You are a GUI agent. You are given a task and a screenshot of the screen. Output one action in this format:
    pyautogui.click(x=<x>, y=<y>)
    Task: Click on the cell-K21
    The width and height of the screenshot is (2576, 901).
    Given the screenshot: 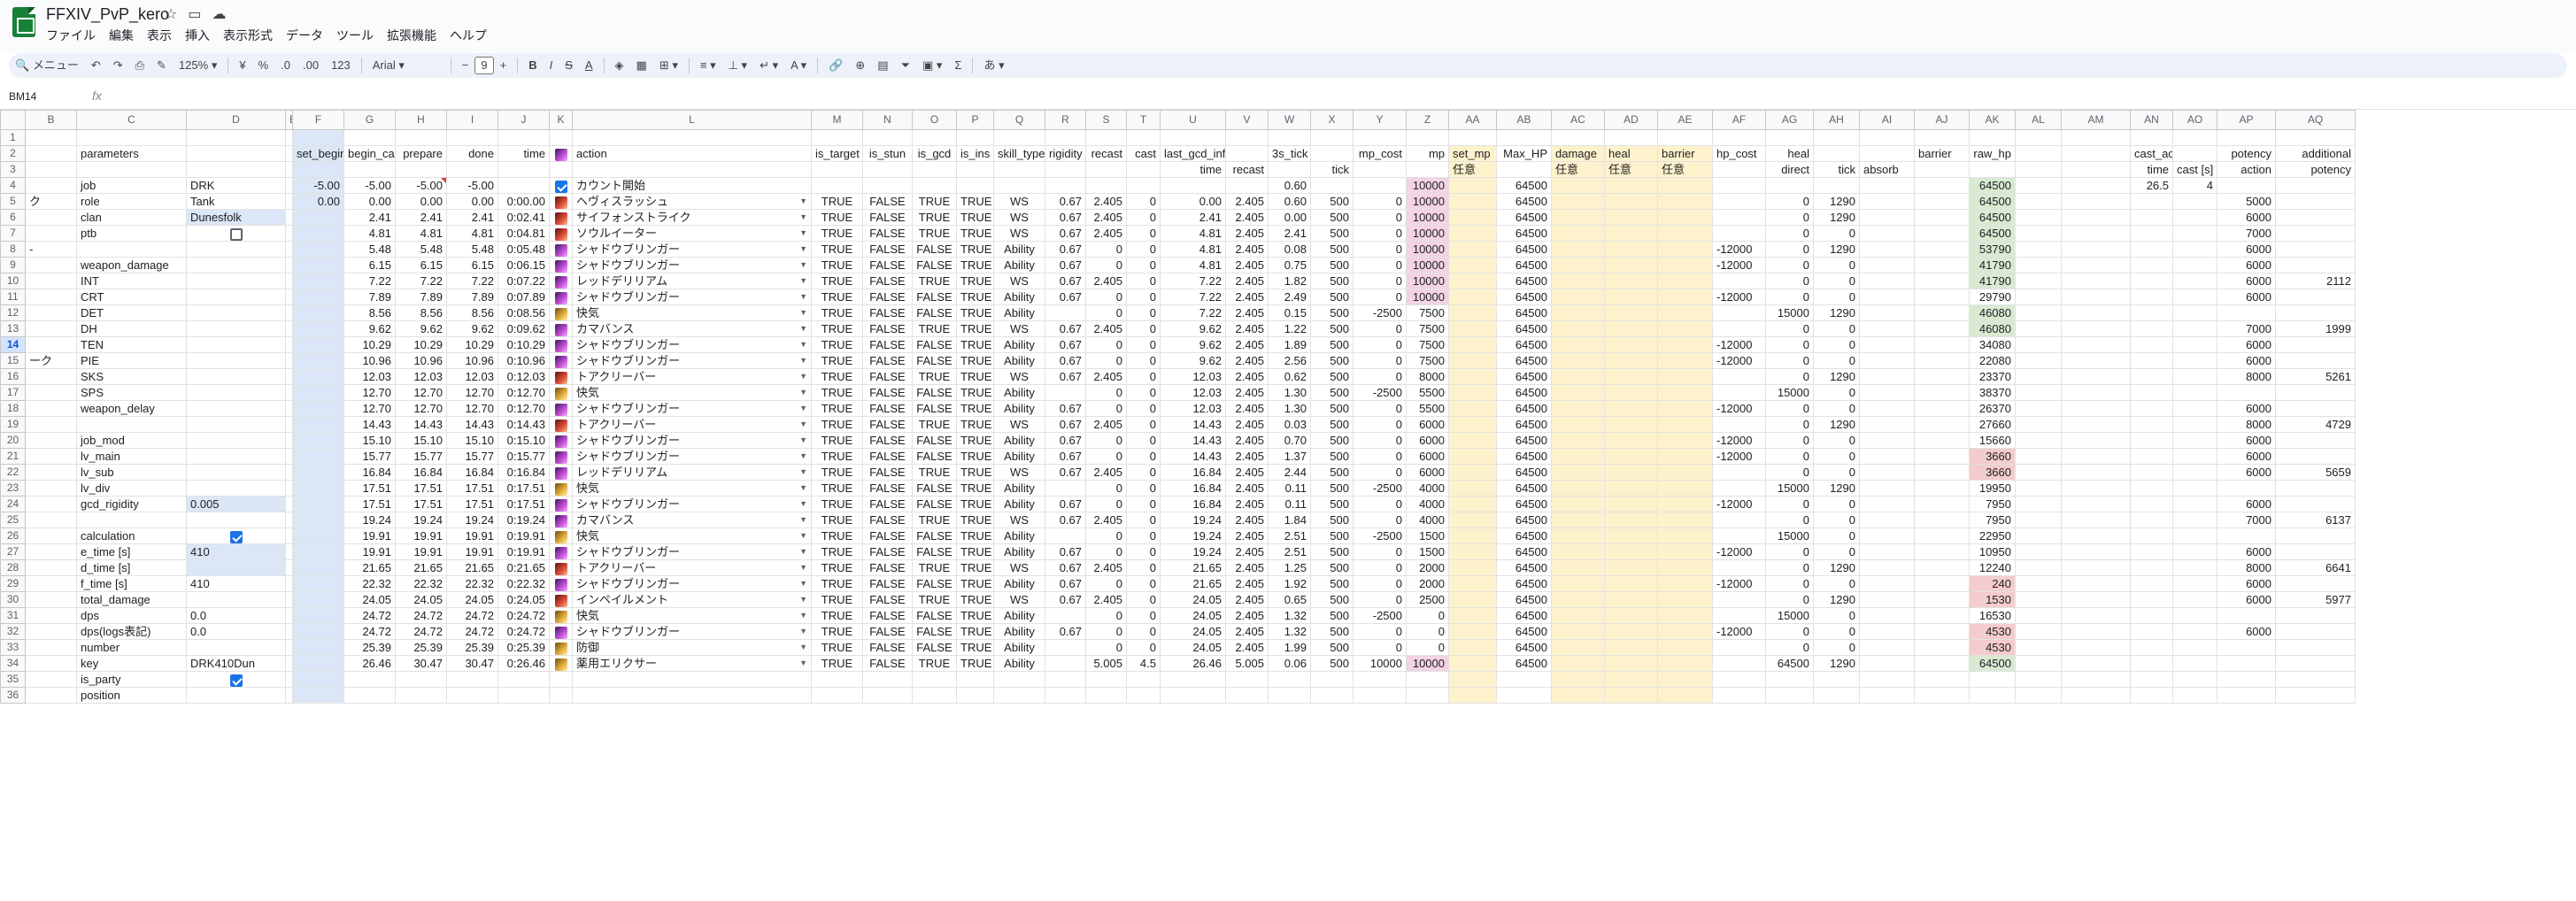 What is the action you would take?
    pyautogui.click(x=561, y=456)
    